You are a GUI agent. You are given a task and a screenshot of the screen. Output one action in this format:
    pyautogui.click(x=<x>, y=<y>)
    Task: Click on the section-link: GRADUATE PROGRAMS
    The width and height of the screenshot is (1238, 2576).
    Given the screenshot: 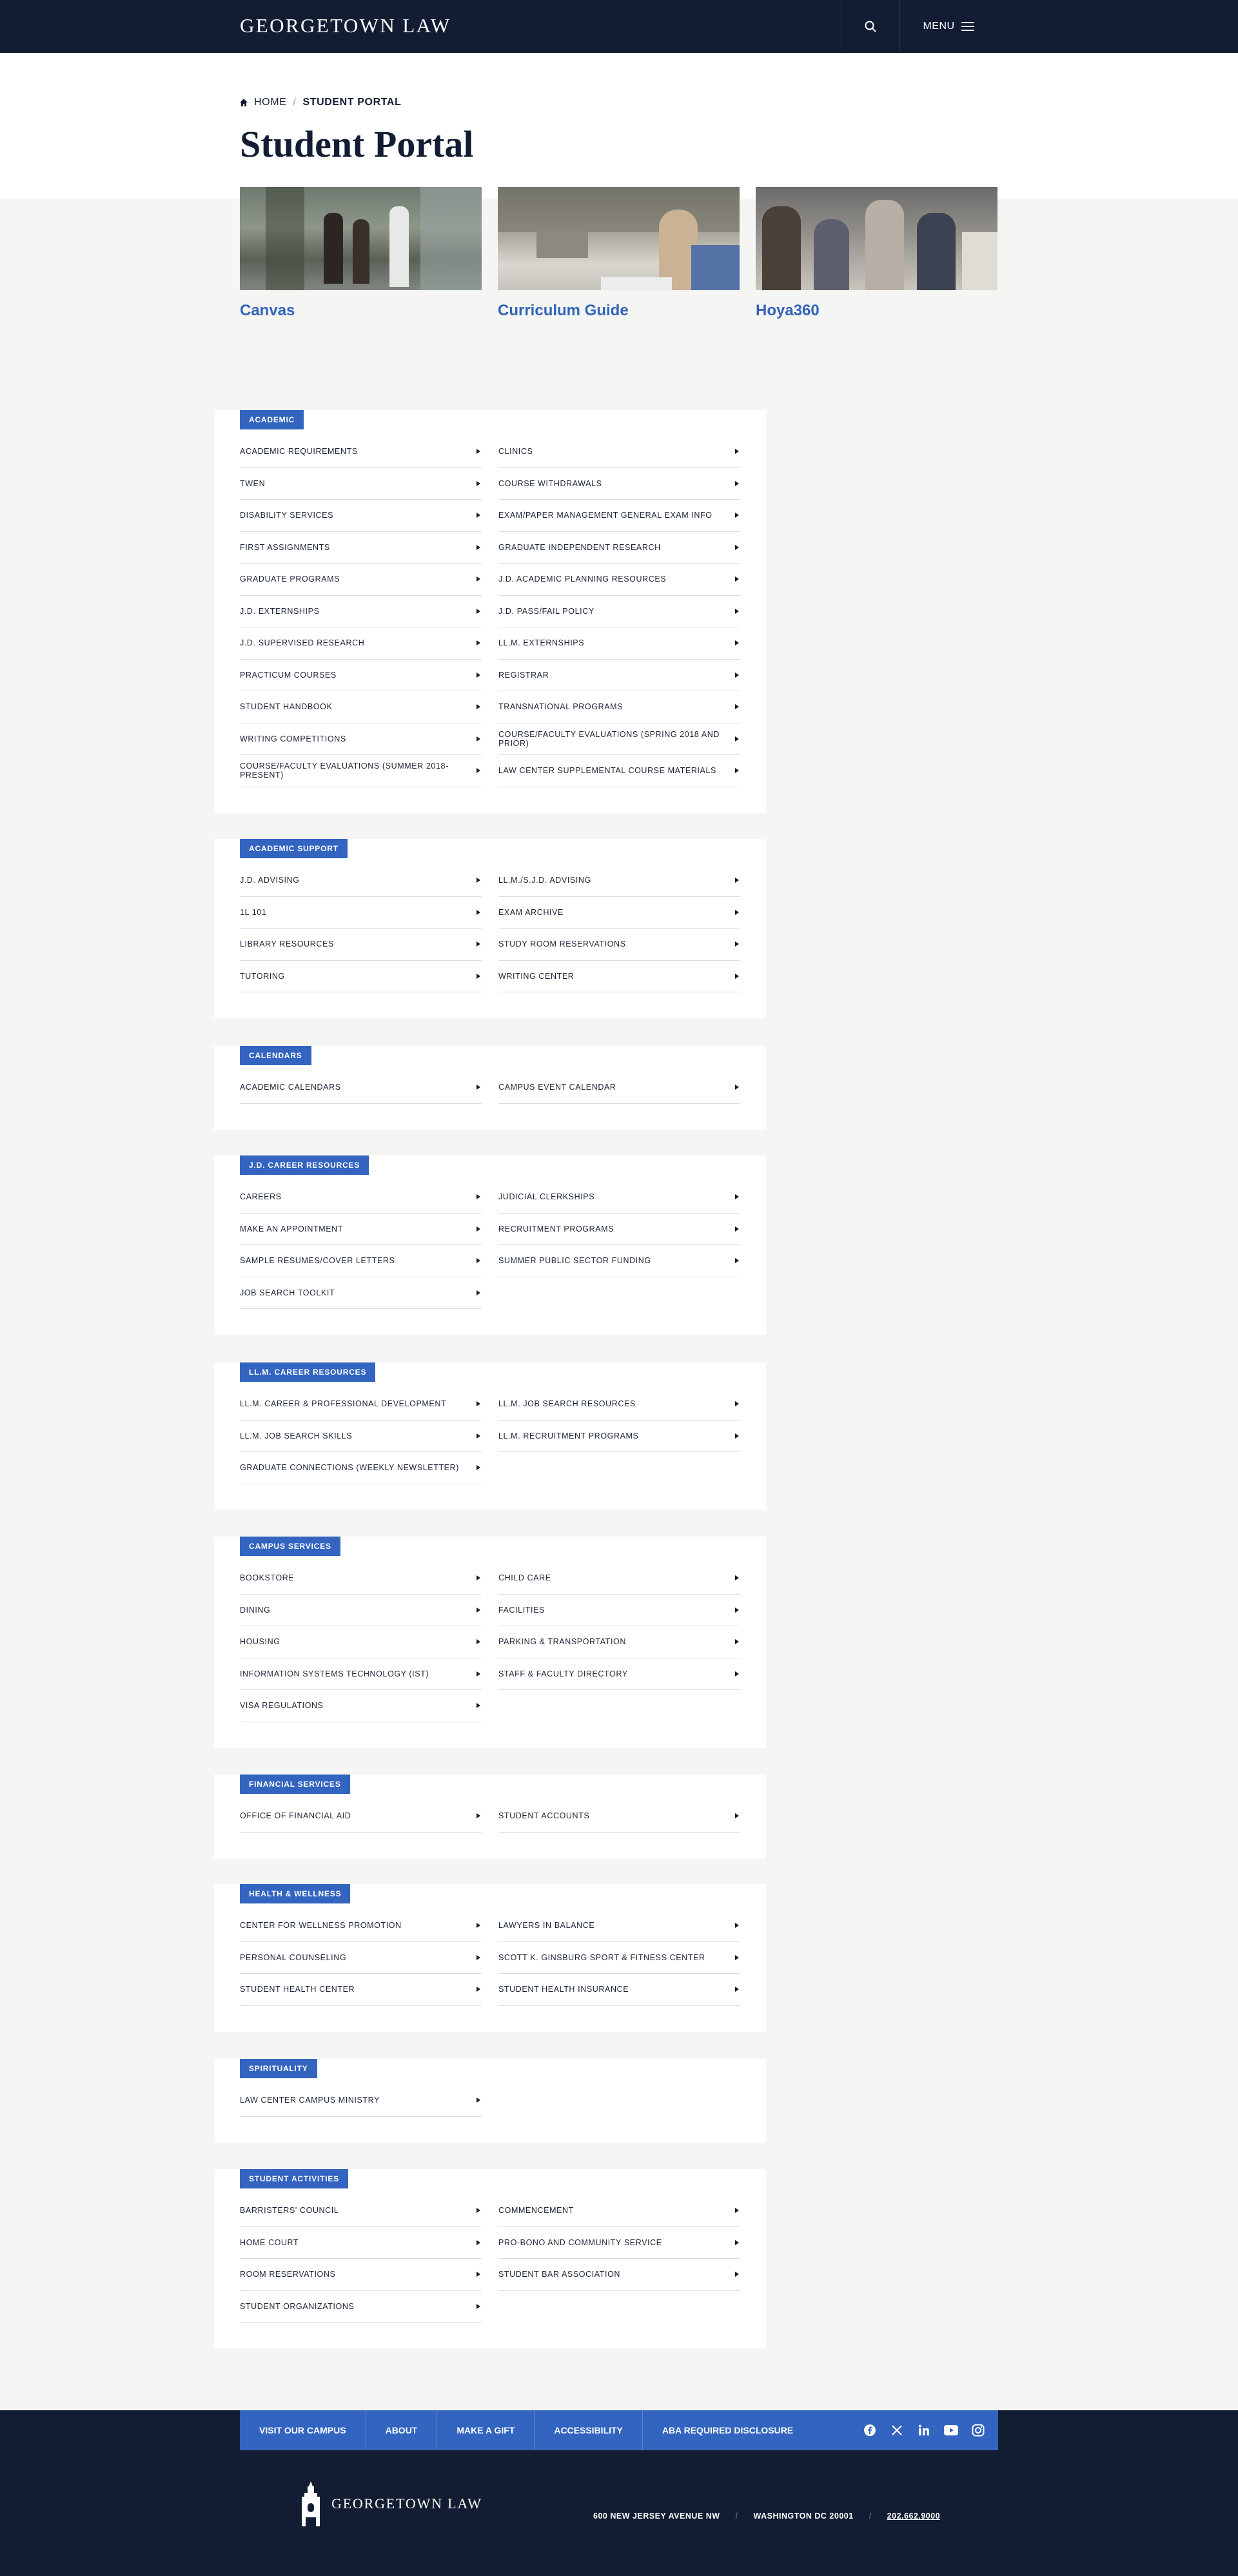 What is the action you would take?
    pyautogui.click(x=361, y=580)
    